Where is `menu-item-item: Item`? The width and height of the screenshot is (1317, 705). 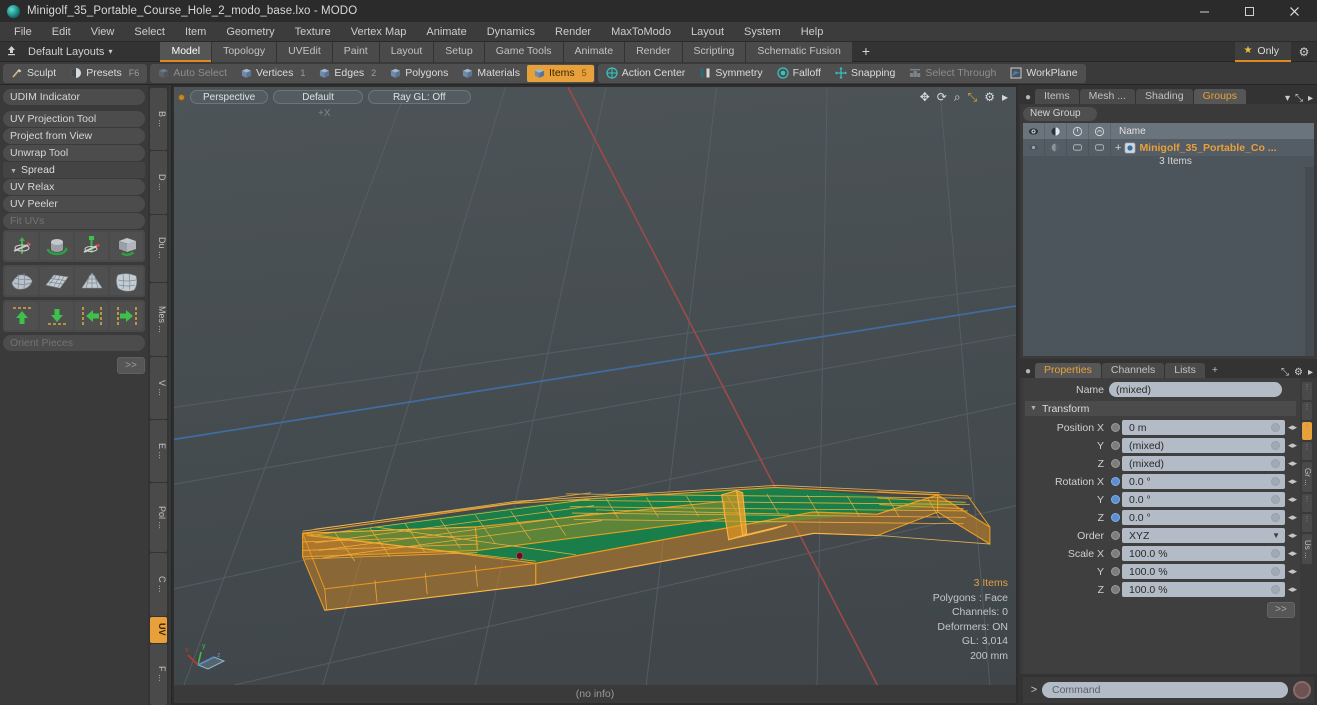 menu-item-item: Item is located at coordinates (195, 32).